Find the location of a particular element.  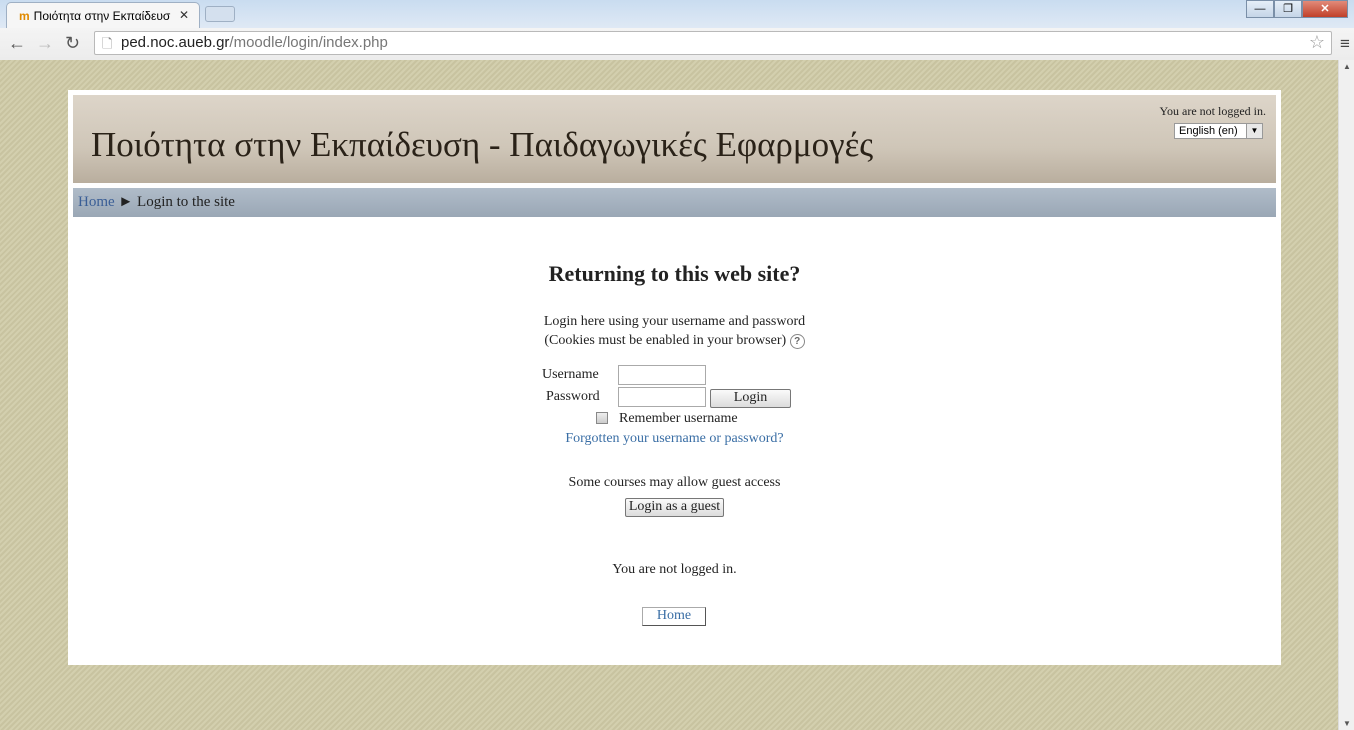

forward-icon: → is located at coordinates (45, 43).